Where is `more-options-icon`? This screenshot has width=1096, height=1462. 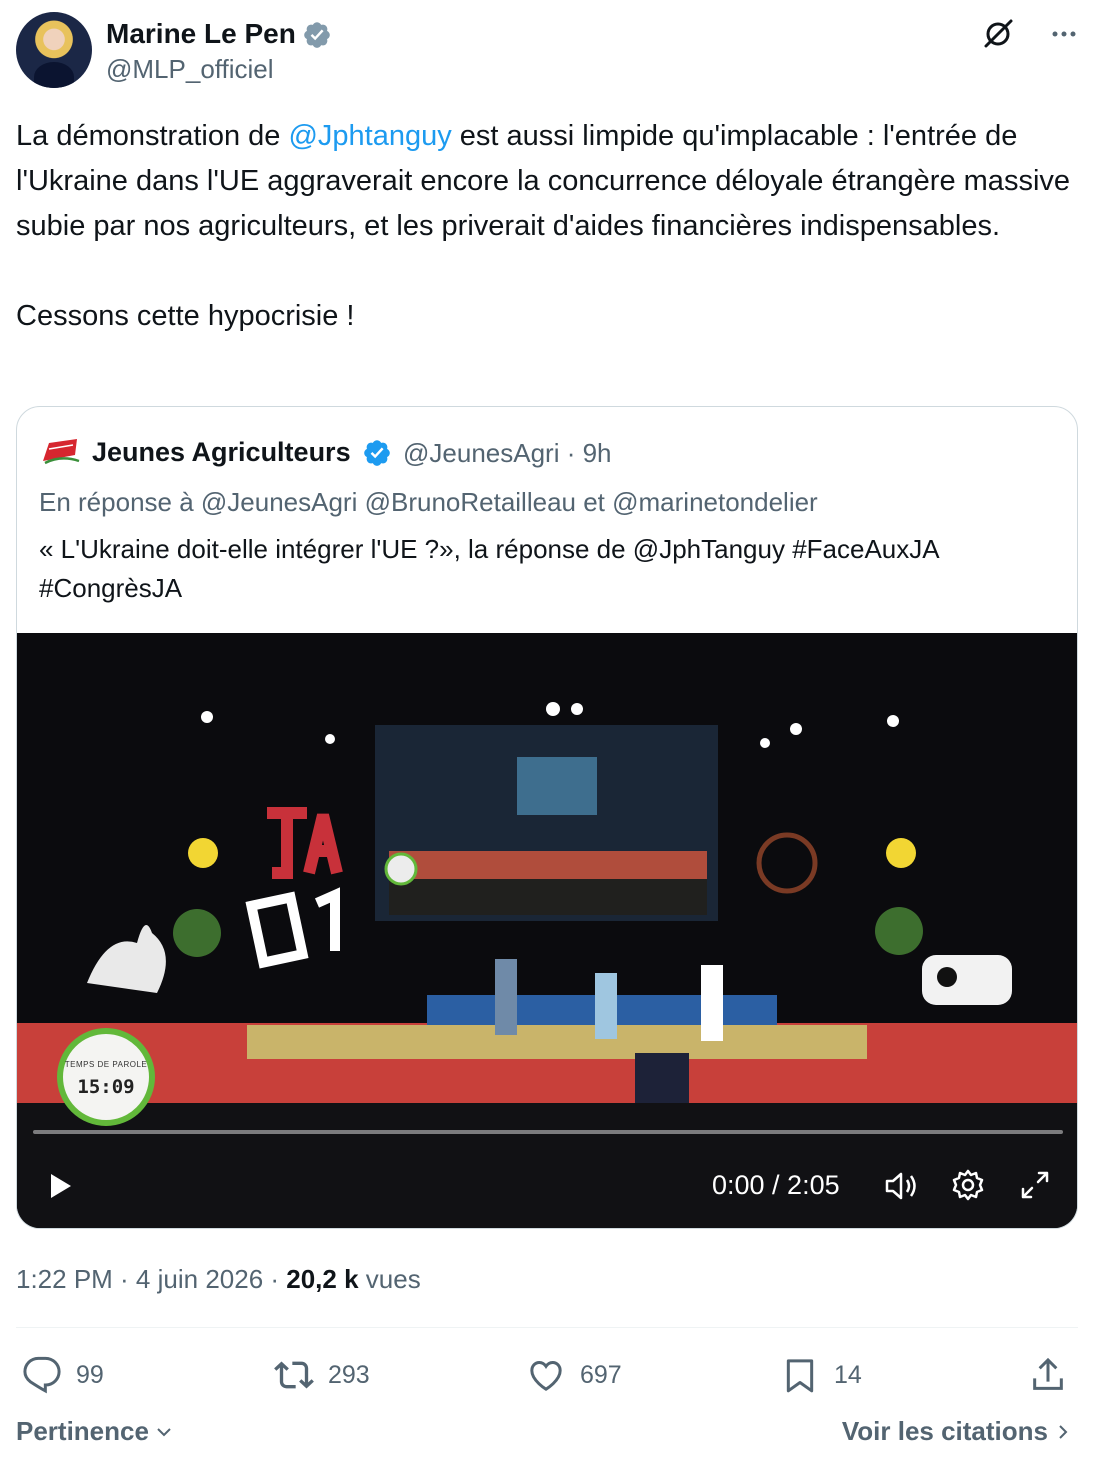 more-options-icon is located at coordinates (1064, 34).